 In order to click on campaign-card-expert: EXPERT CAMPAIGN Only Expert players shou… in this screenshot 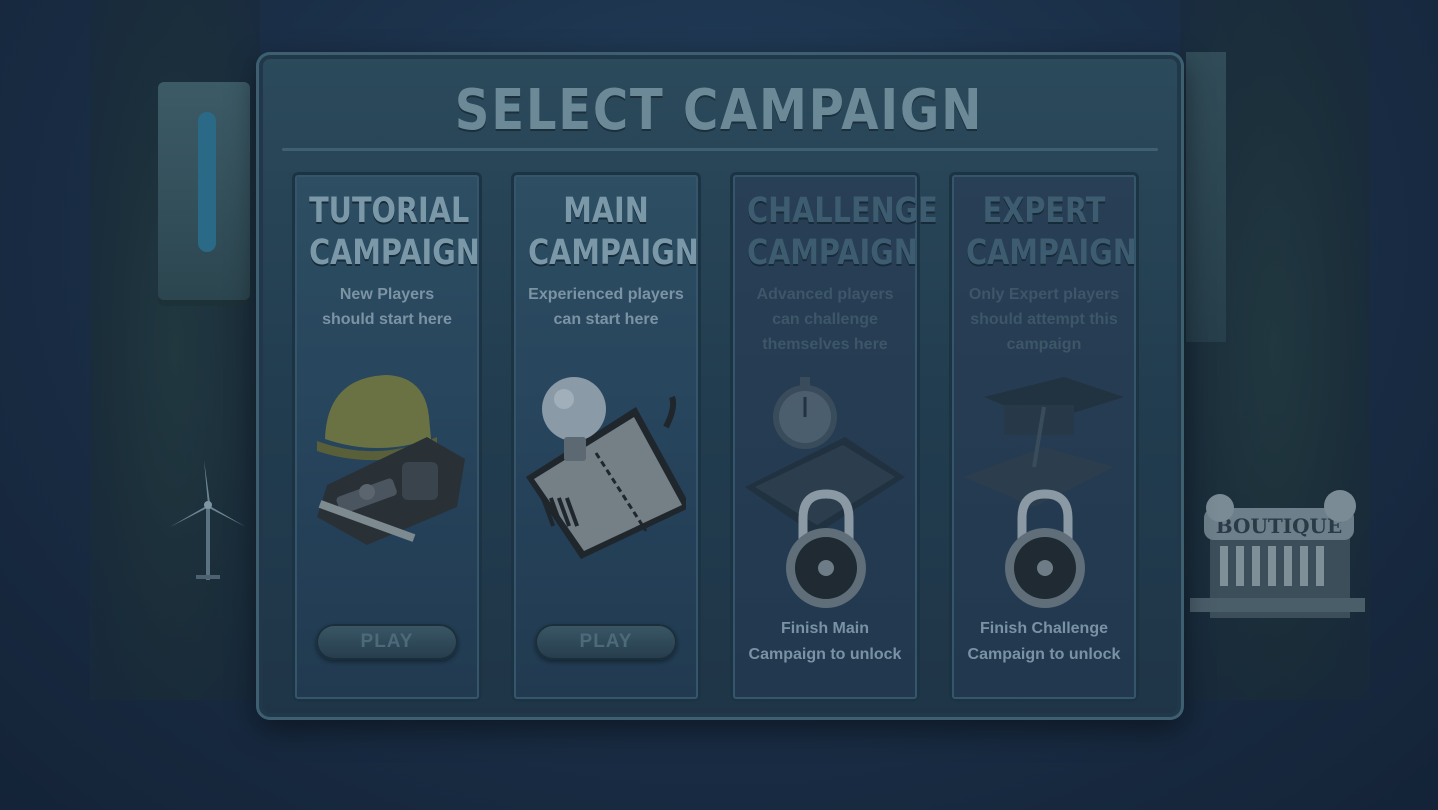, I will do `click(1044, 437)`.